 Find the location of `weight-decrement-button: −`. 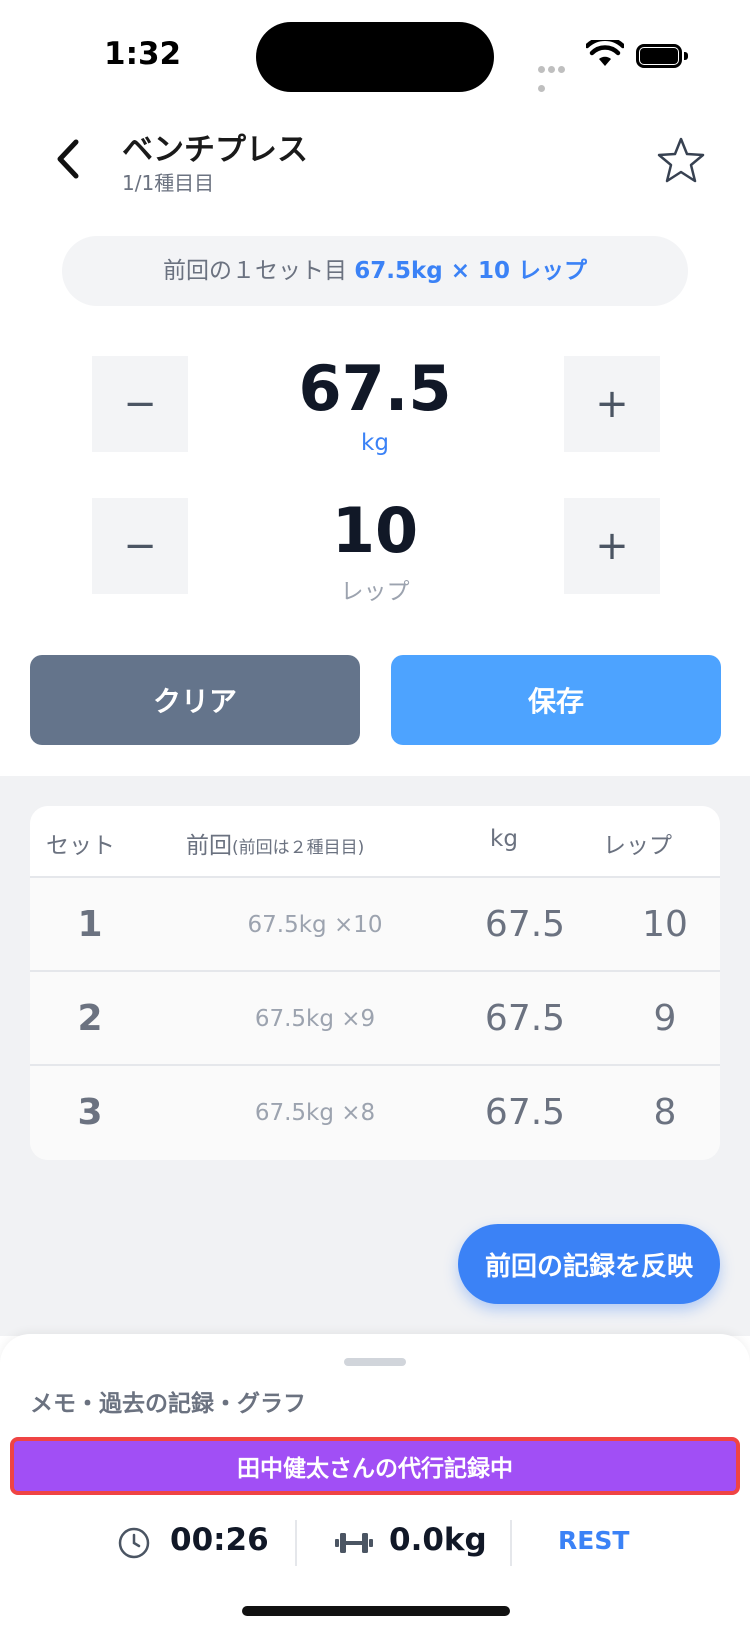

weight-decrement-button: − is located at coordinates (140, 404).